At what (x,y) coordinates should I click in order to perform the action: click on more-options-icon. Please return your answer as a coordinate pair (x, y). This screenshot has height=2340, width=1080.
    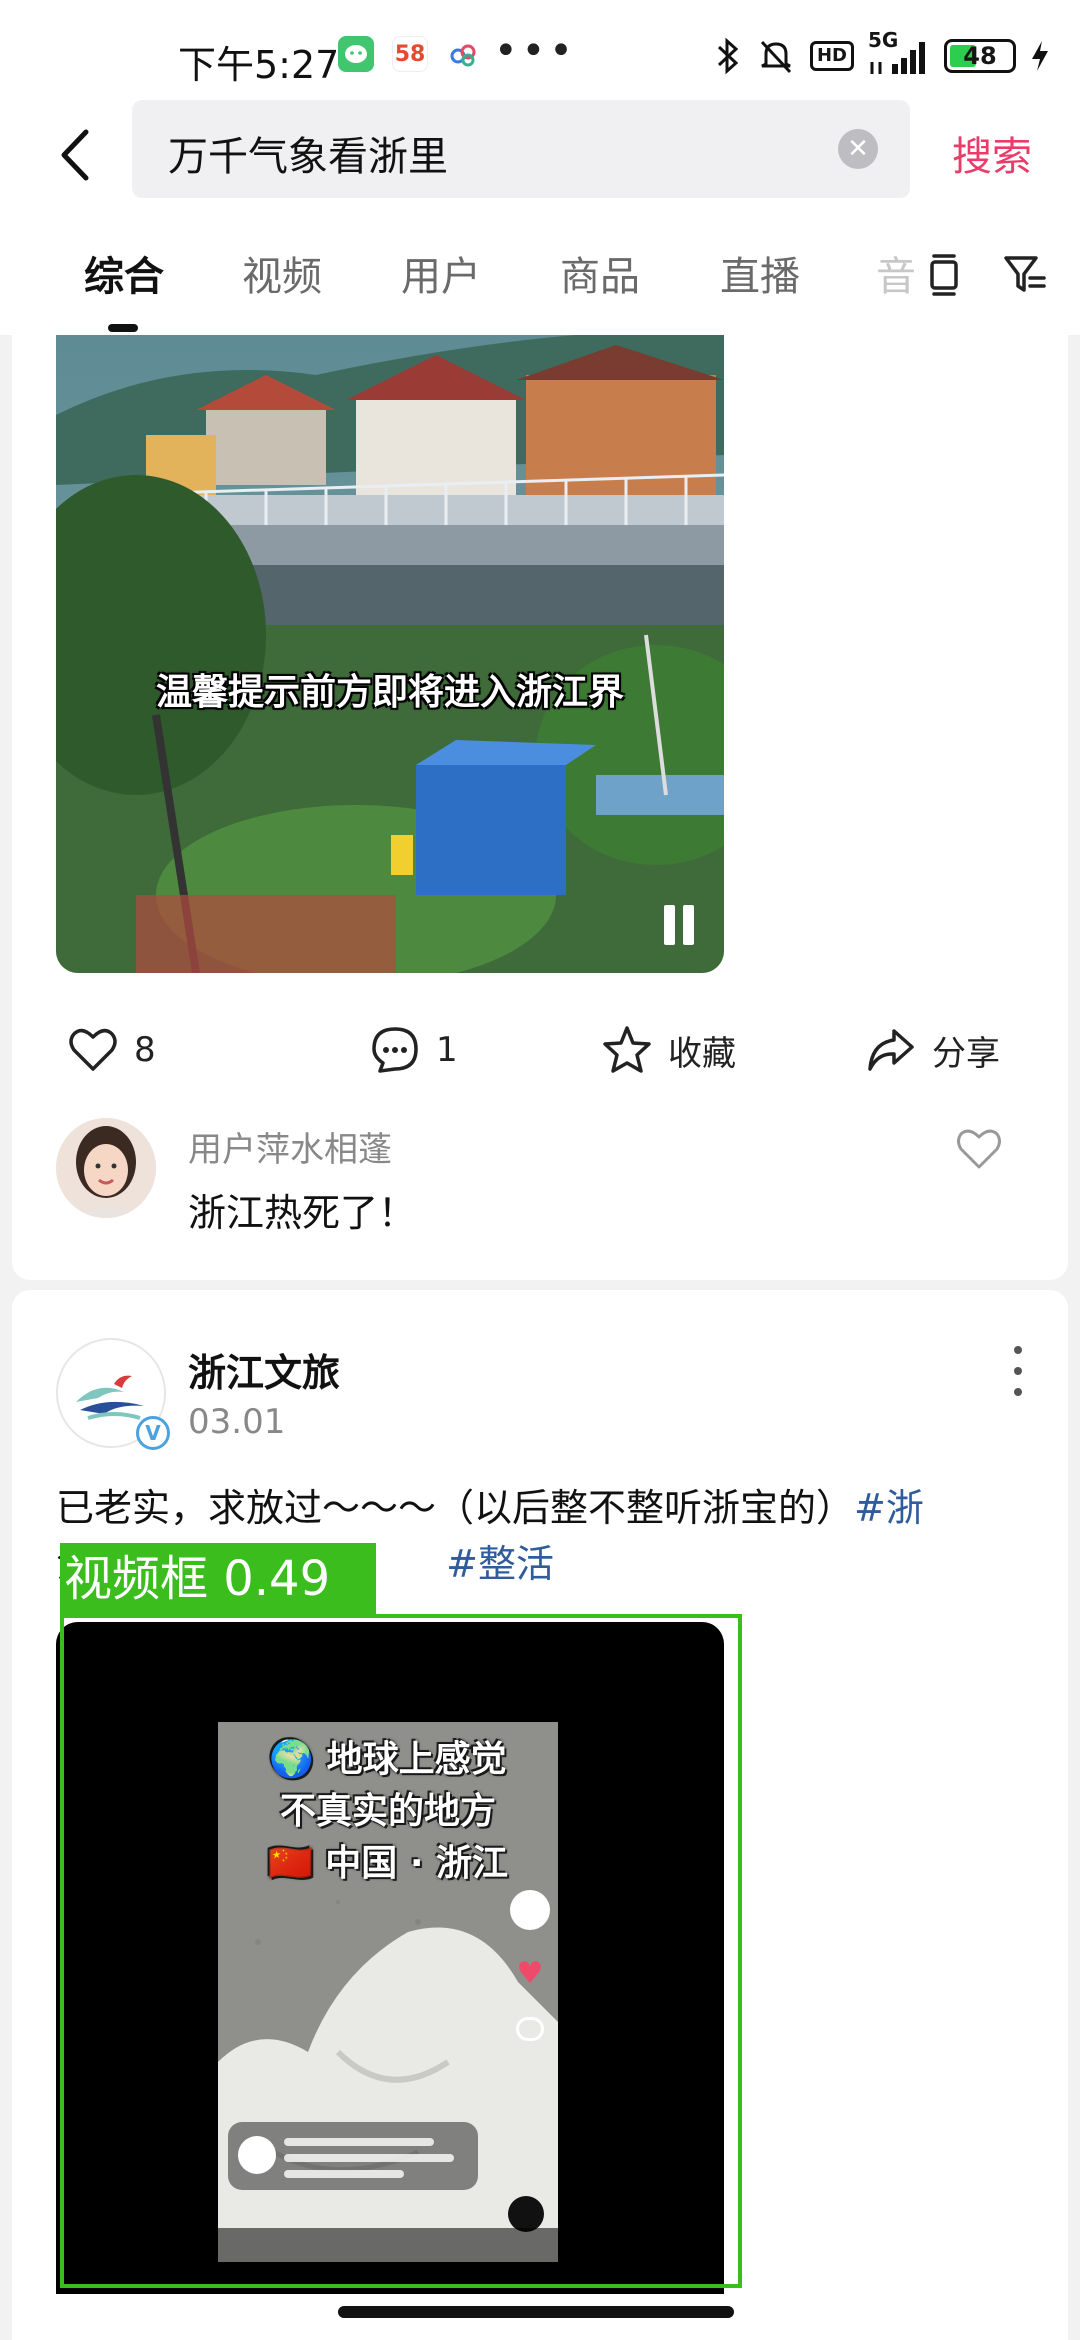
    Looking at the image, I should click on (1018, 1371).